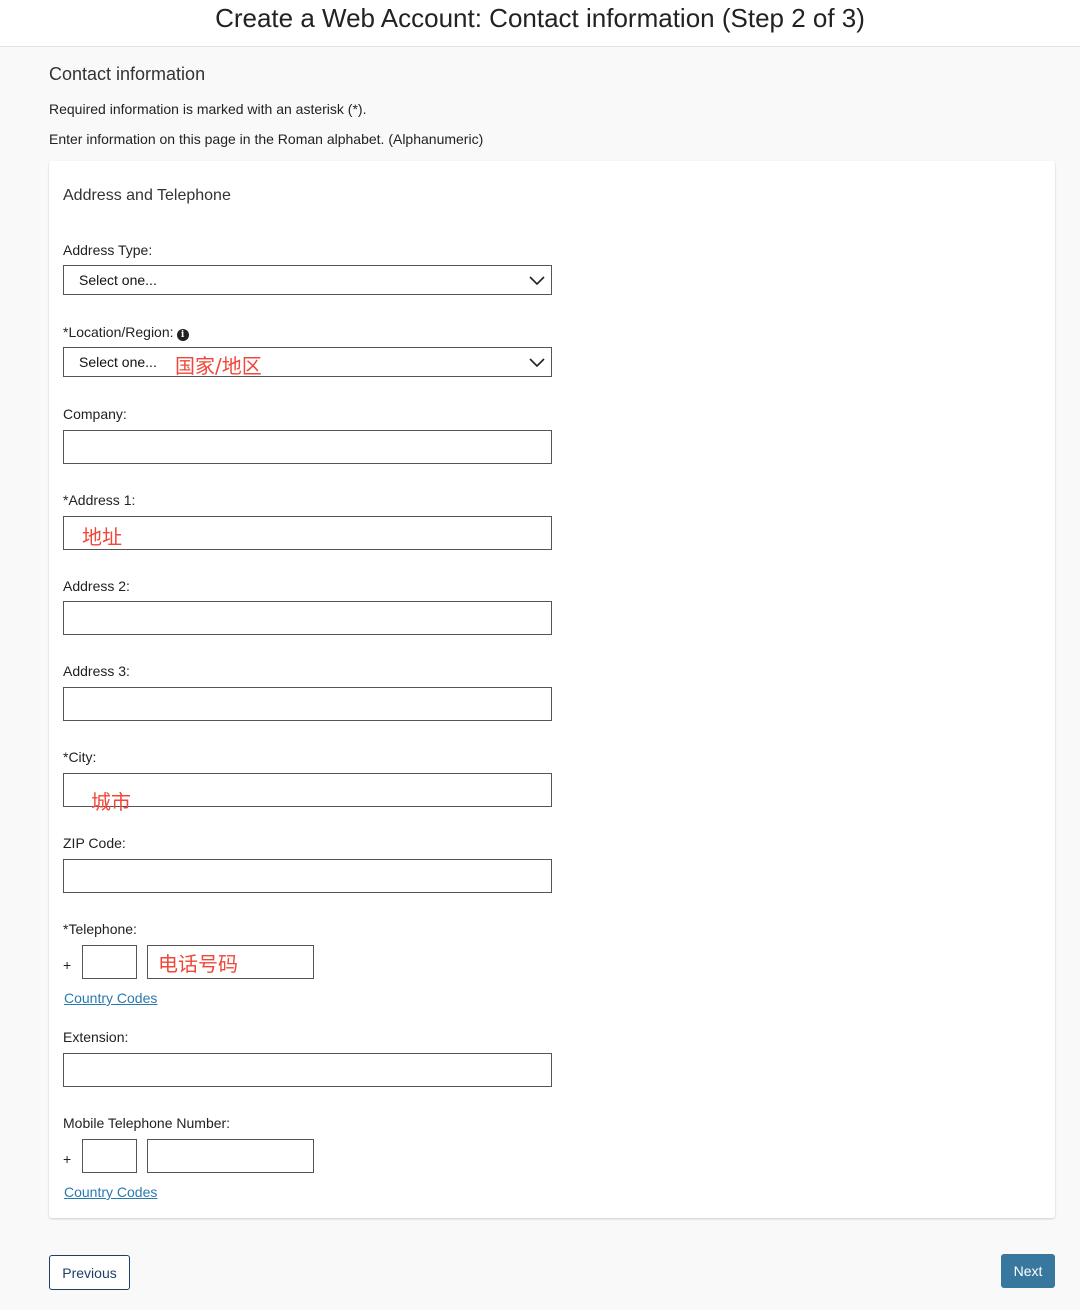  I want to click on location-label: *Location/Region: i, so click(126, 332).